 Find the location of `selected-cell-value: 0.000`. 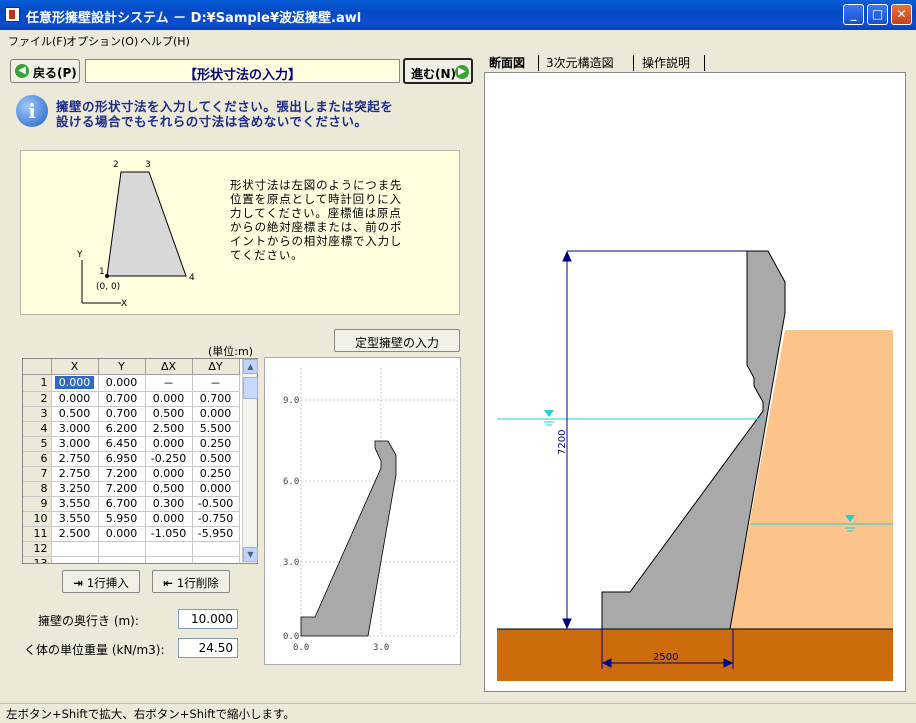

selected-cell-value: 0.000 is located at coordinates (74, 382).